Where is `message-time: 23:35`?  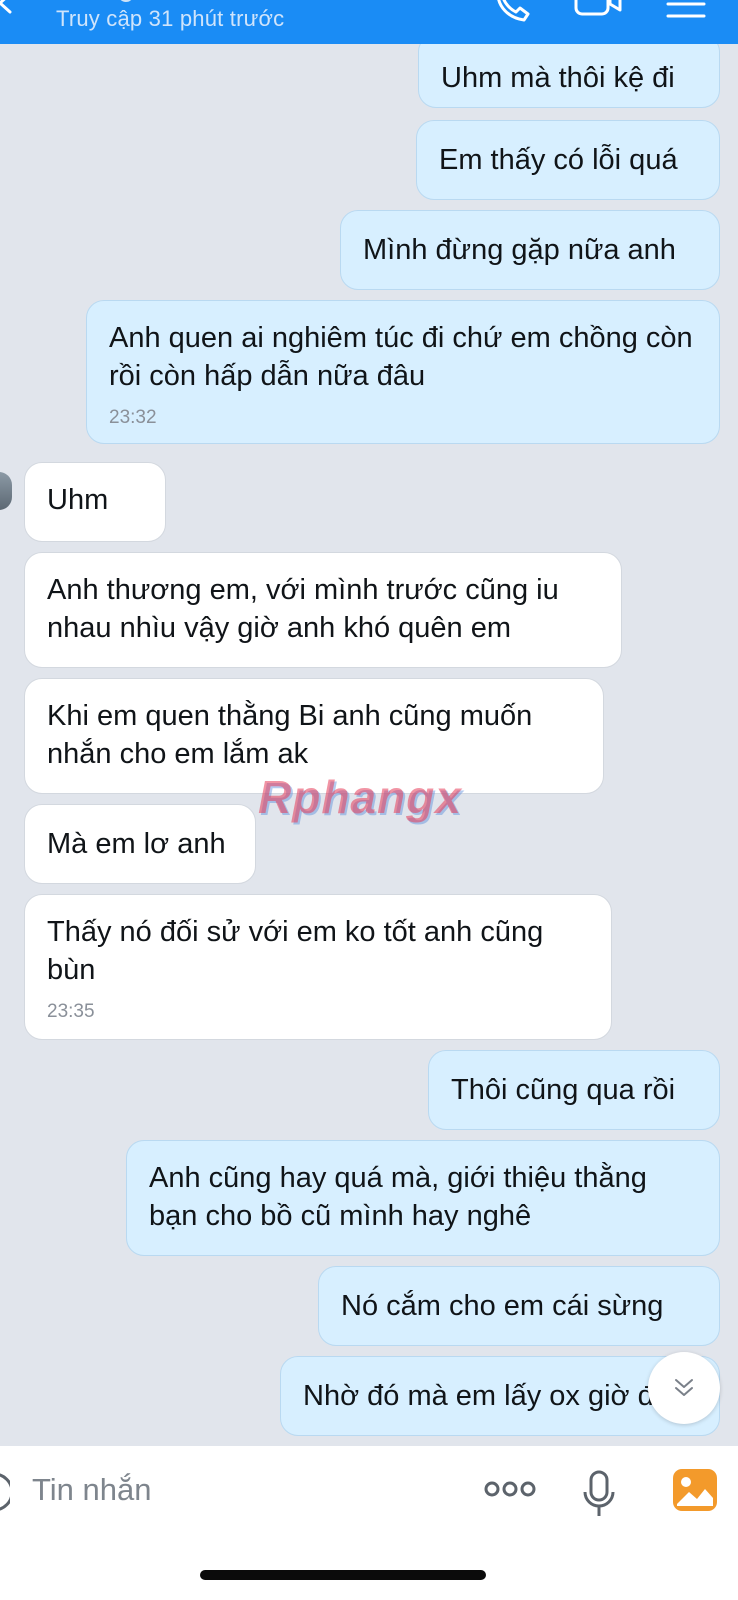
message-time: 23:35 is located at coordinates (71, 1011).